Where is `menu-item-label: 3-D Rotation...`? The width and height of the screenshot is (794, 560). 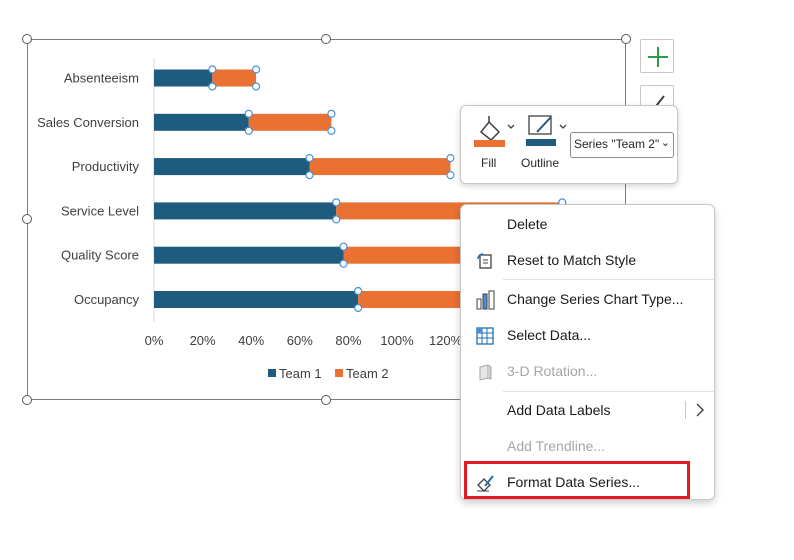 menu-item-label: 3-D Rotation... is located at coordinates (552, 371).